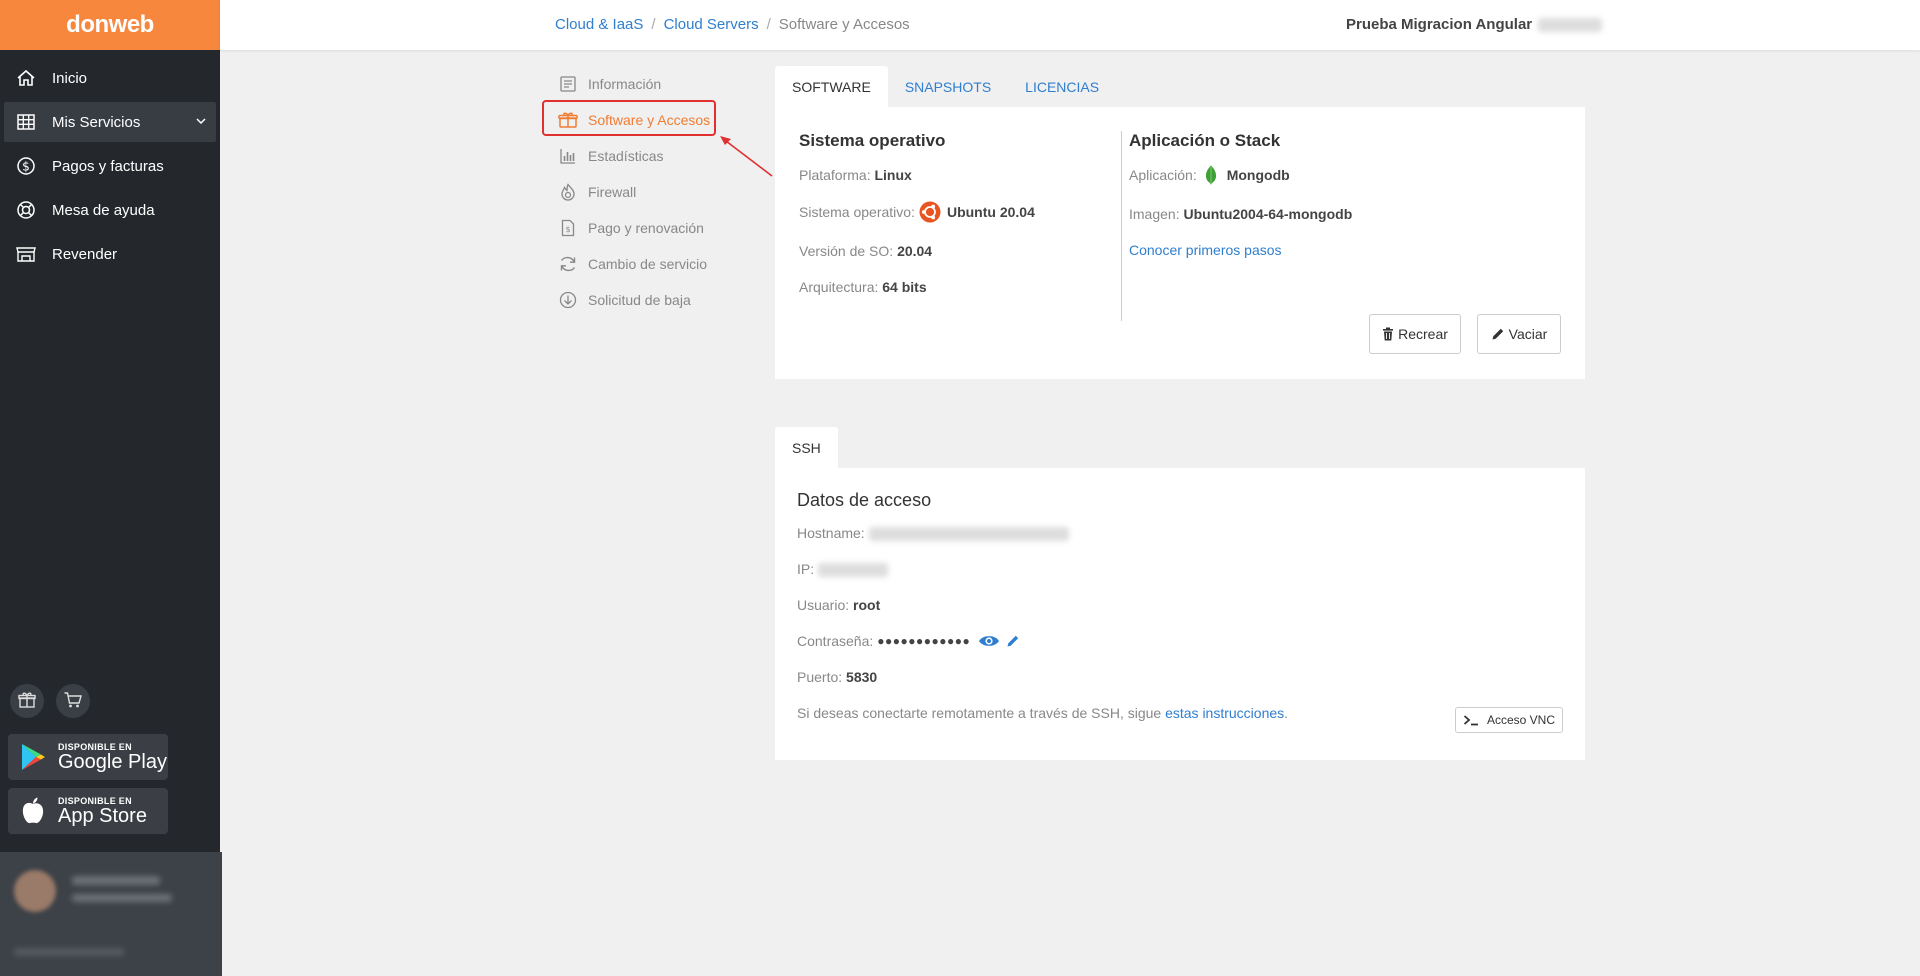 Image resolution: width=1920 pixels, height=976 pixels. What do you see at coordinates (1205, 140) in the screenshot?
I see `app-section-title: Aplicación o Stack` at bounding box center [1205, 140].